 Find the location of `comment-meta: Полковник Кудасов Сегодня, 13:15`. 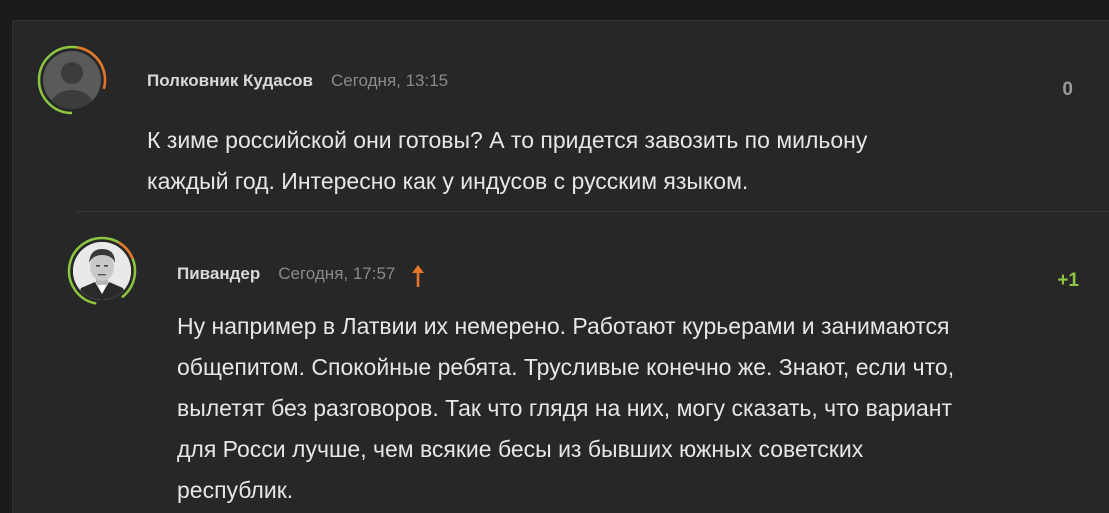

comment-meta: Полковник Кудасов Сегодня, 13:15 is located at coordinates (297, 81).